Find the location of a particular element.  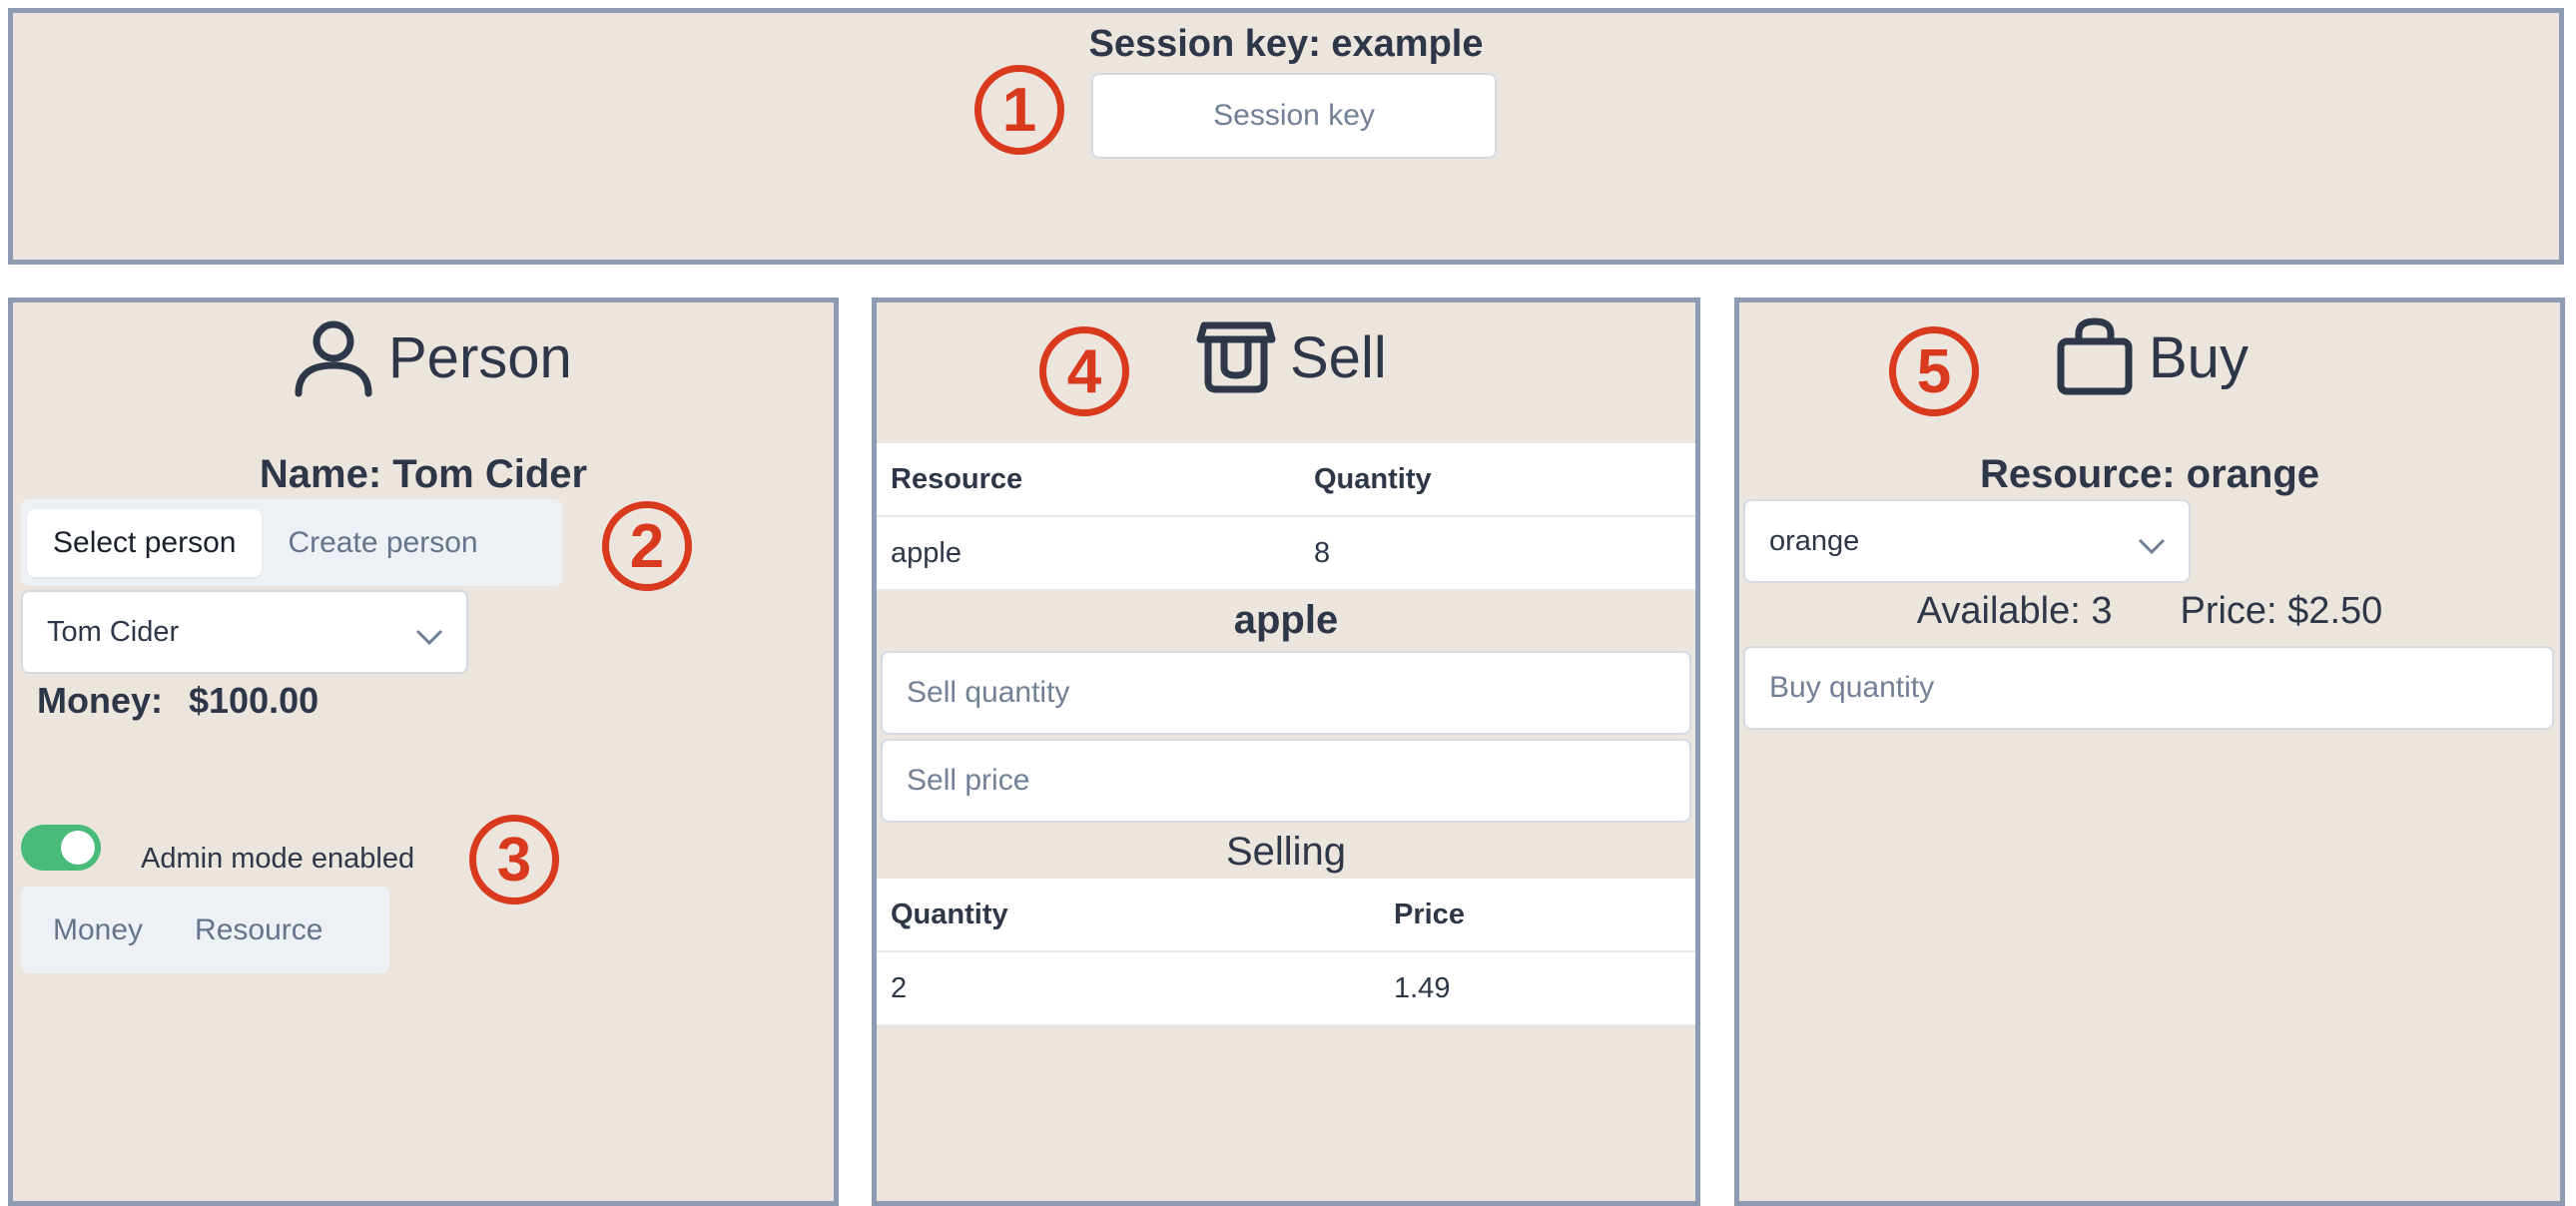

table-cell: 8 is located at coordinates (1497, 554).